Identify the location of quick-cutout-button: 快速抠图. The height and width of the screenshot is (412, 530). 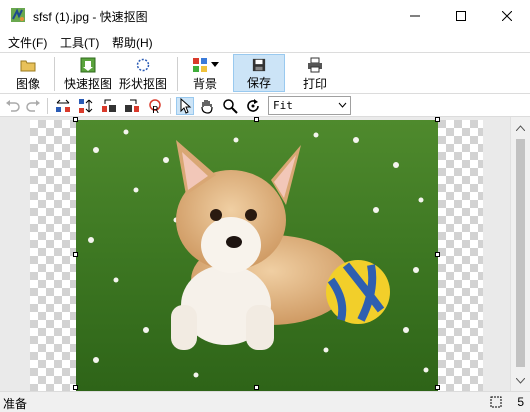
(88, 73).